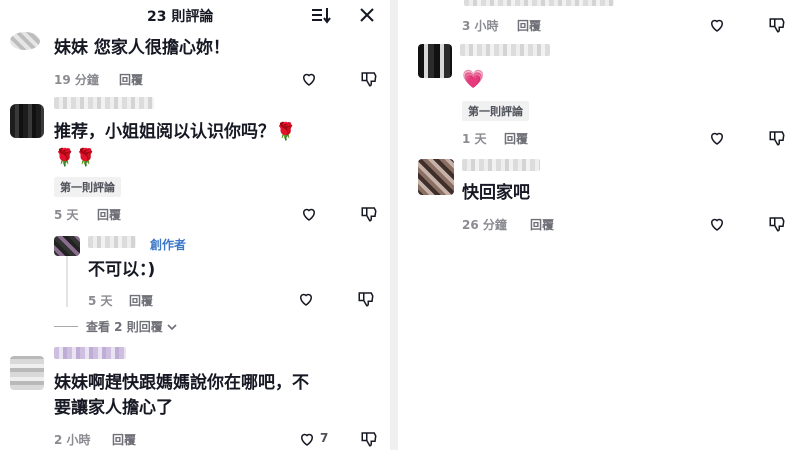 Image resolution: width=800 pixels, height=450 pixels. Describe the element at coordinates (394, 225) in the screenshot. I see `panel-divider` at that location.